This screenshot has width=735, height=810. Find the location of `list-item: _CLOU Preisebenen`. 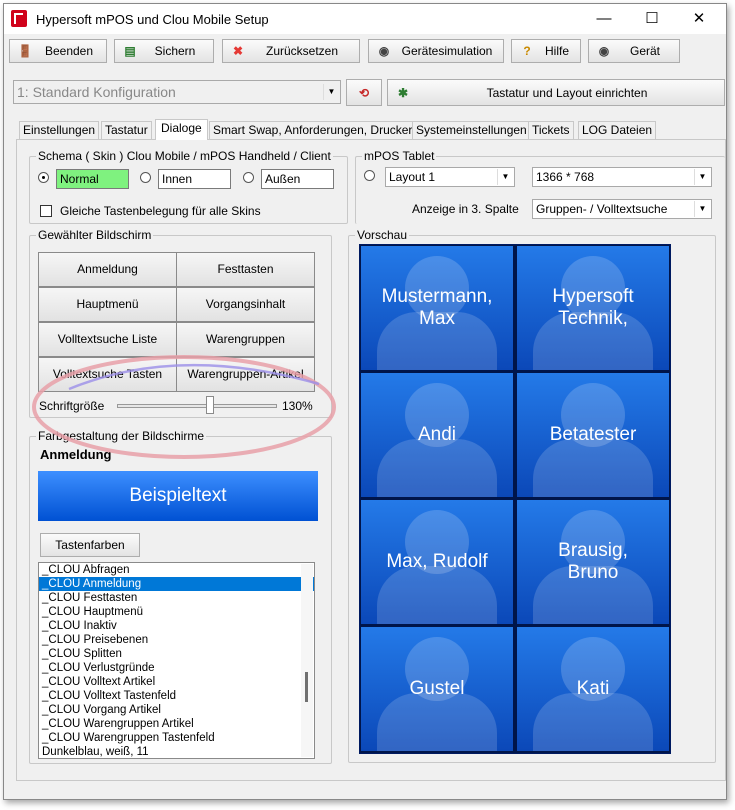

list-item: _CLOU Preisebenen is located at coordinates (176, 640).